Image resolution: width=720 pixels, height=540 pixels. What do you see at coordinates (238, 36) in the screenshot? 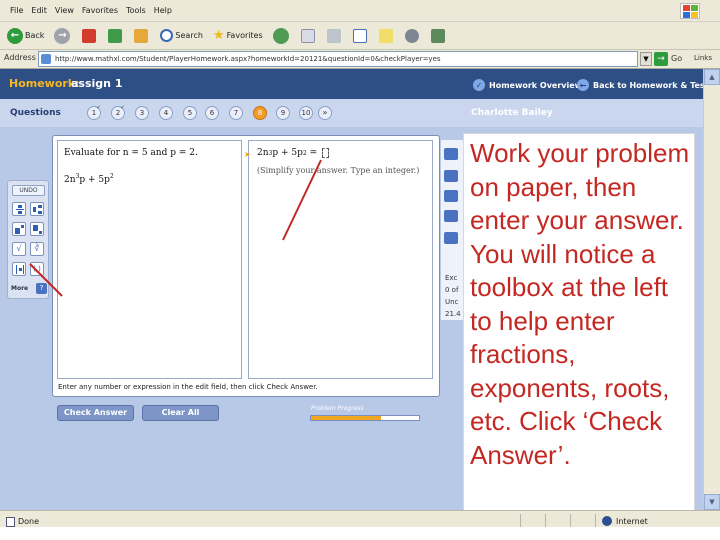
I see `favorites-button: ★ Favorites` at bounding box center [238, 36].